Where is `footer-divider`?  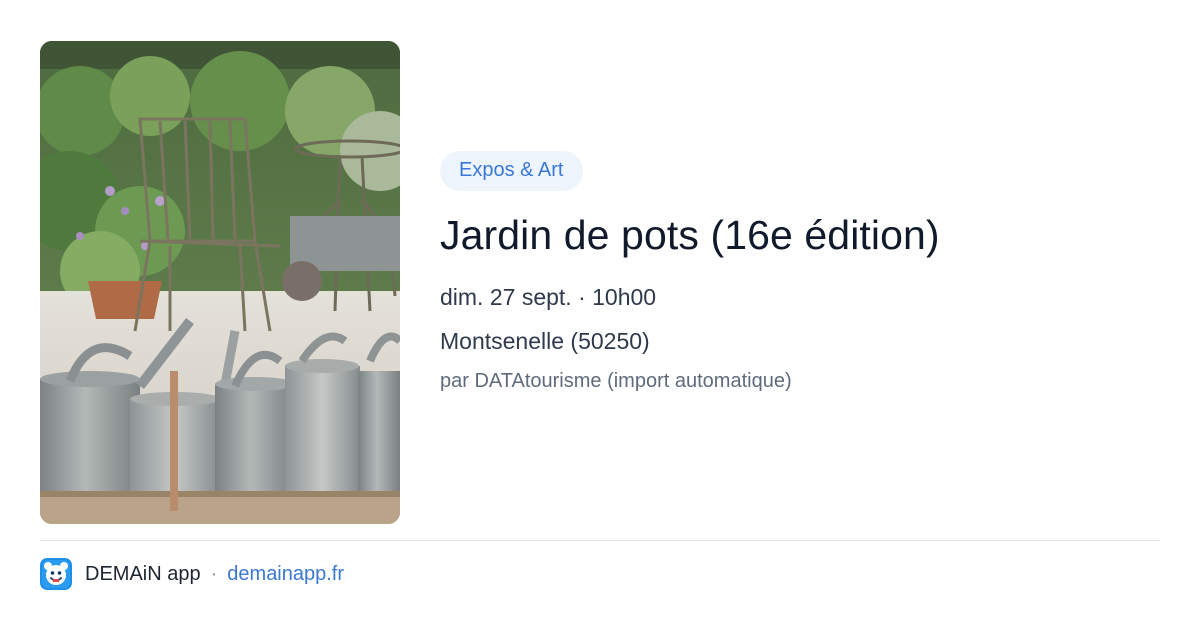 footer-divider is located at coordinates (600, 540).